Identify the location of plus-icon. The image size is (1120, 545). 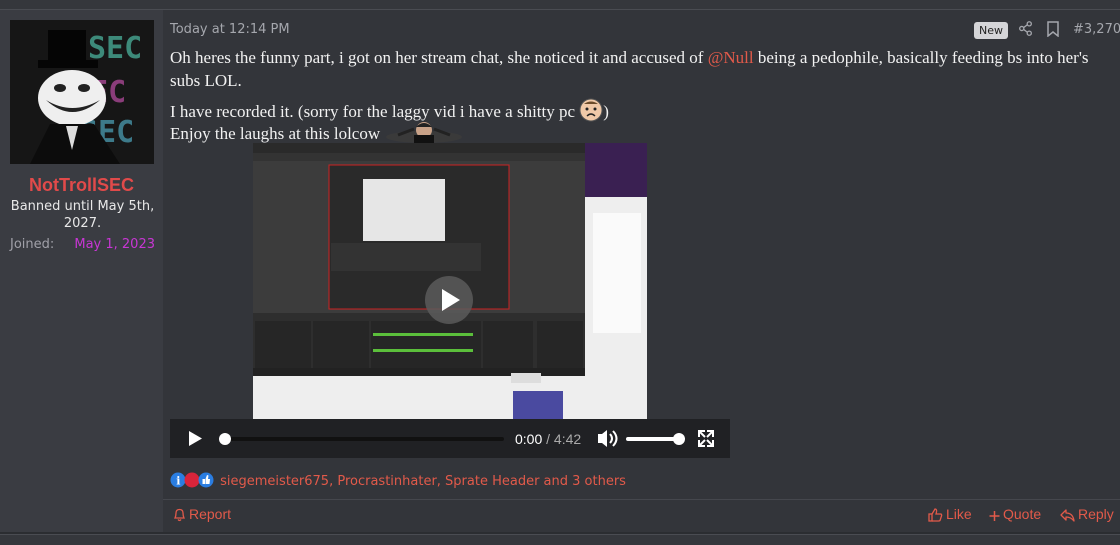
(994, 516).